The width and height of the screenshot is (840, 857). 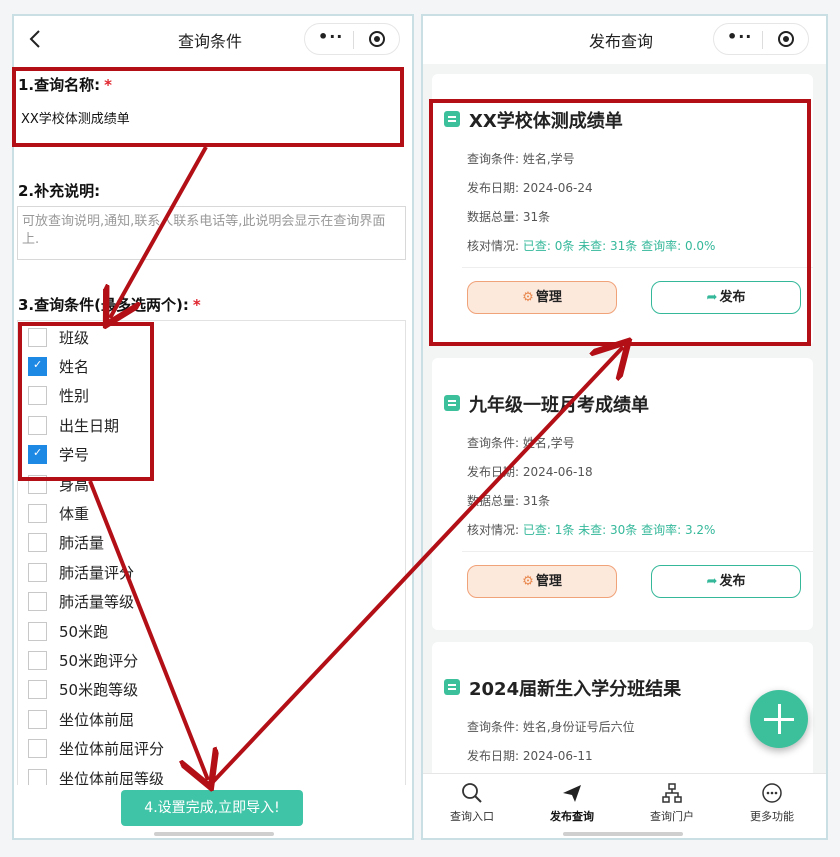 I want to click on condition-option-label: 坐位体前屈等级, so click(x=112, y=777).